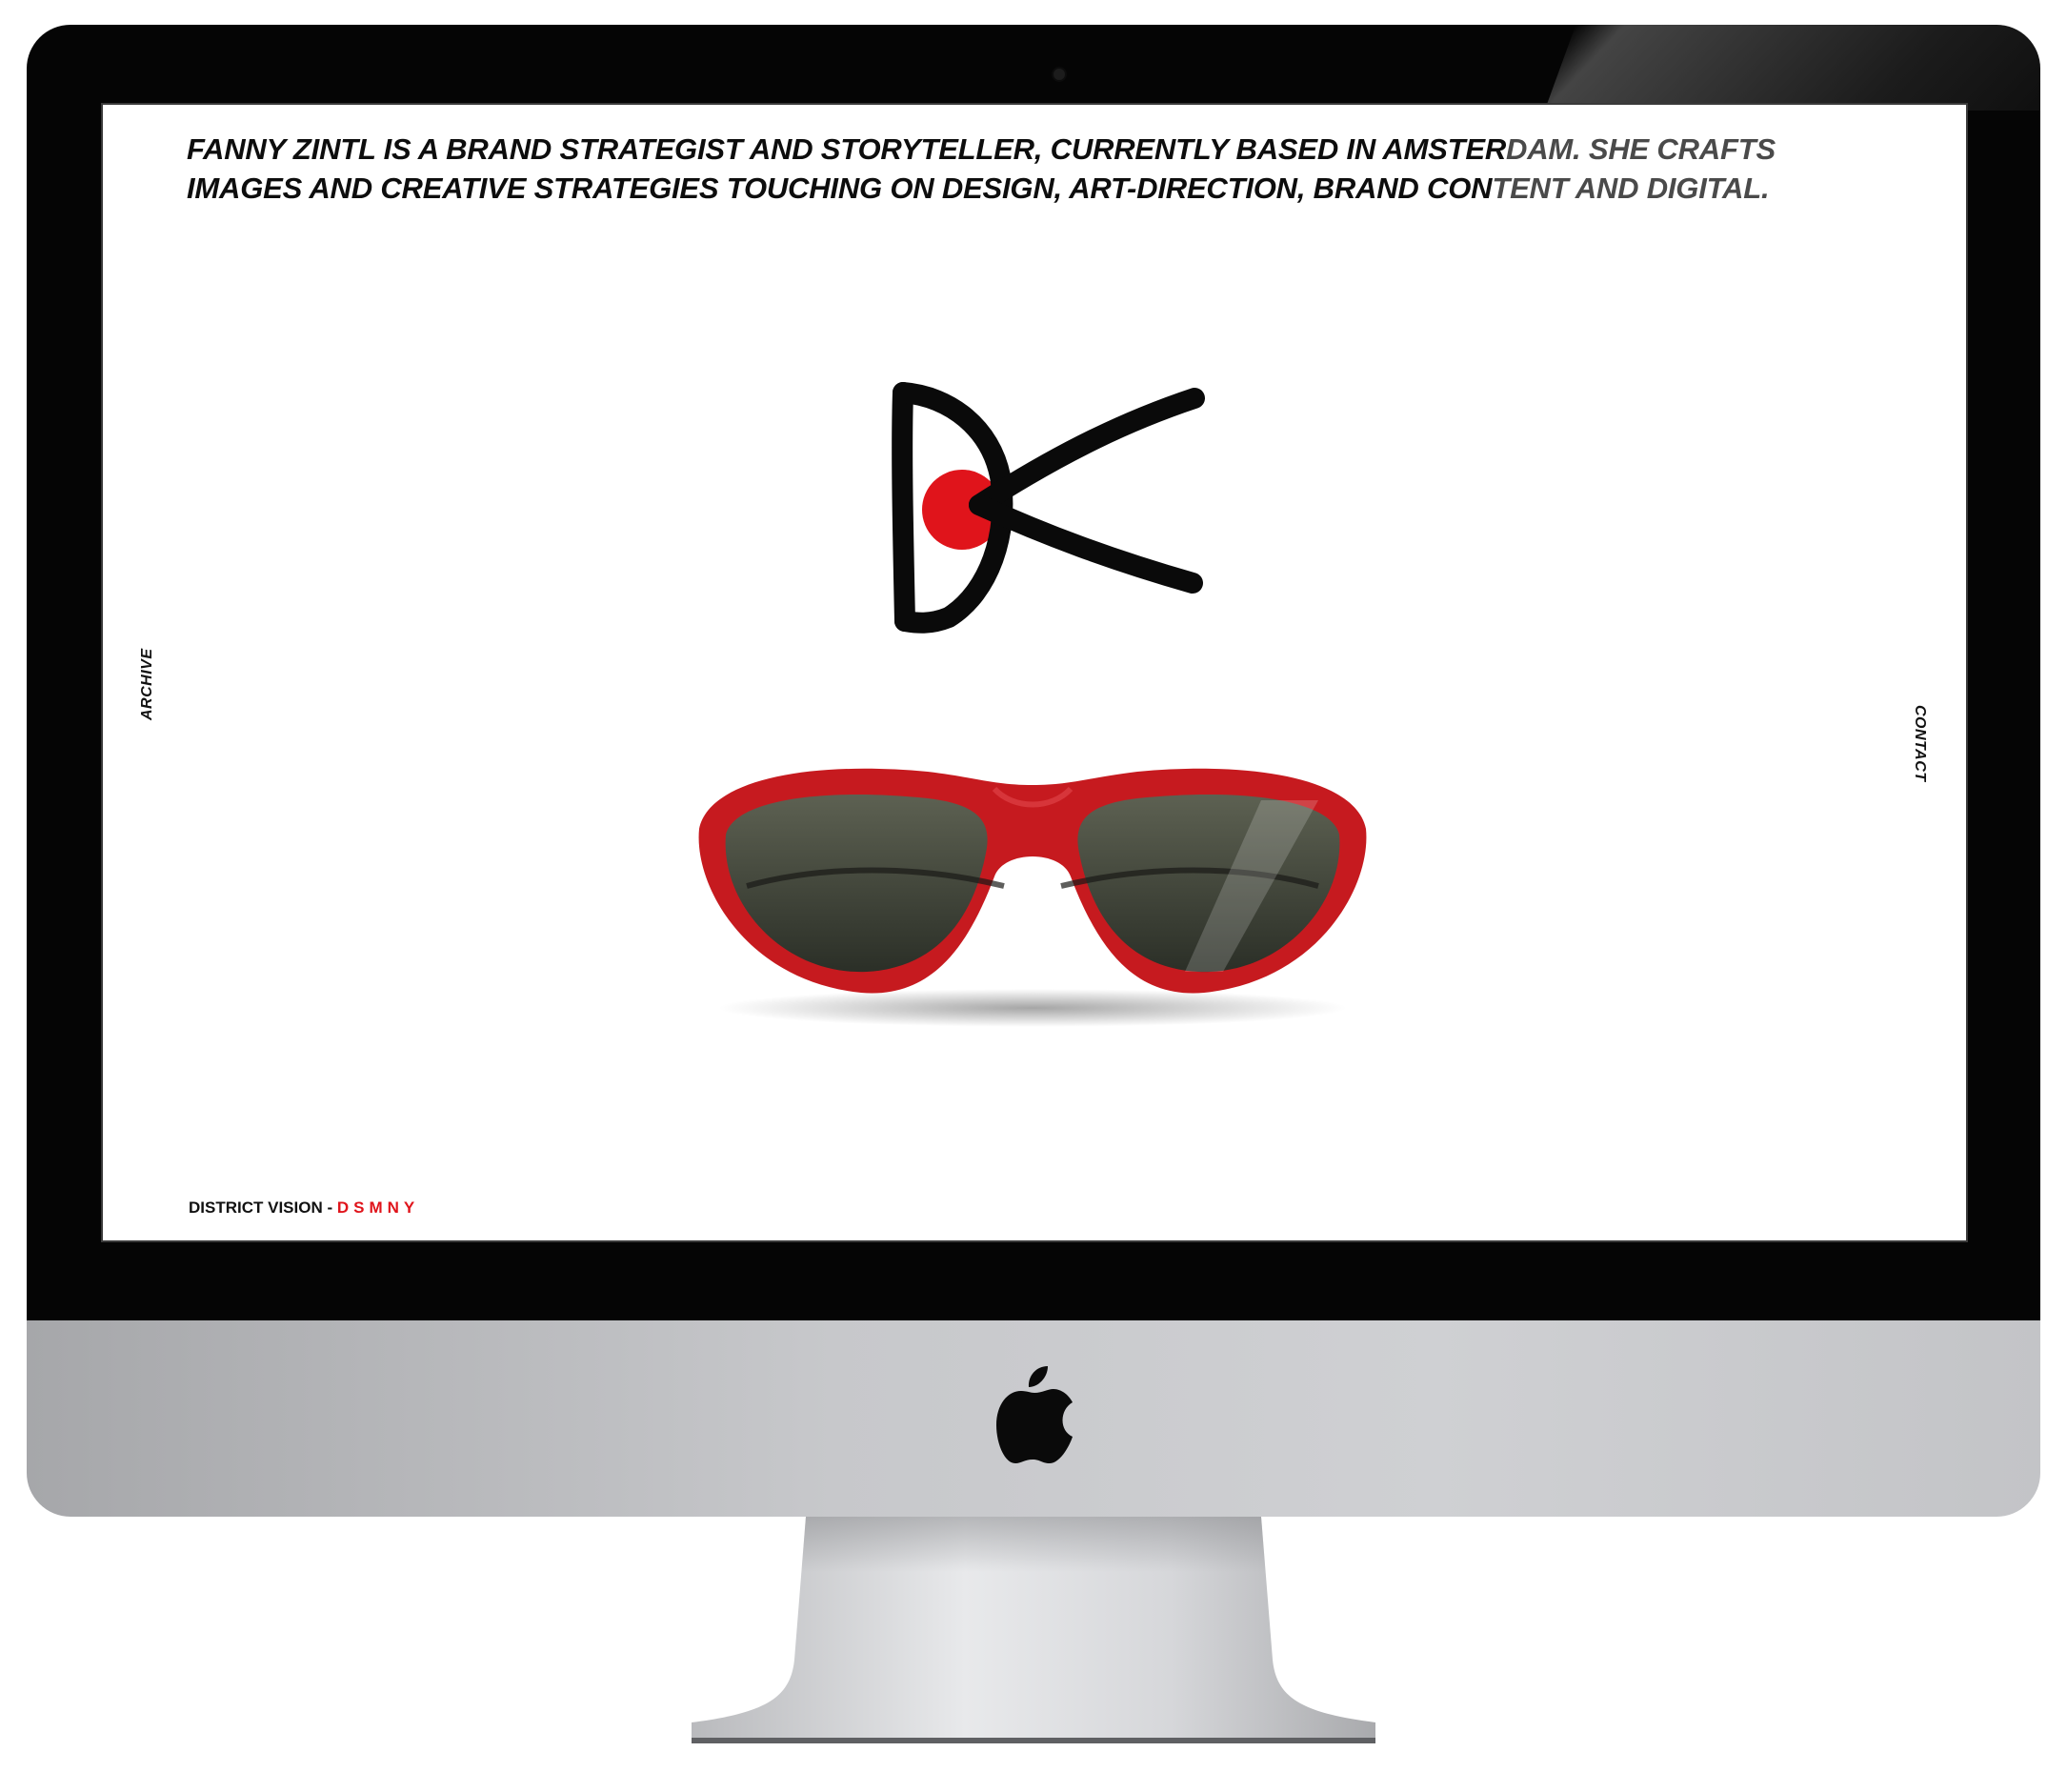  What do you see at coordinates (1033, 1630) in the screenshot?
I see `imac-stand` at bounding box center [1033, 1630].